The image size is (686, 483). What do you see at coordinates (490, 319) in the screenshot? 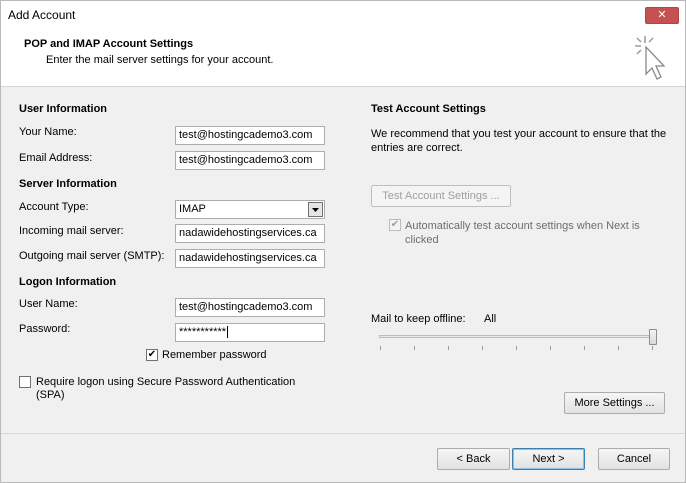
I see `mail-offline-value: All` at bounding box center [490, 319].